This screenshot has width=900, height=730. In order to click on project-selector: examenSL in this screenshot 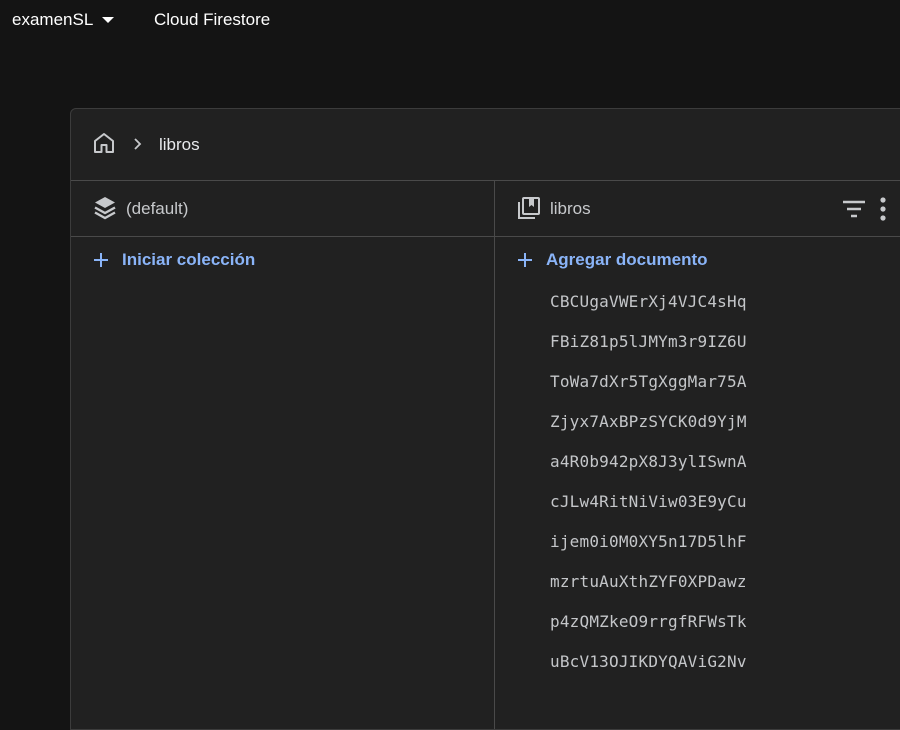, I will do `click(63, 20)`.